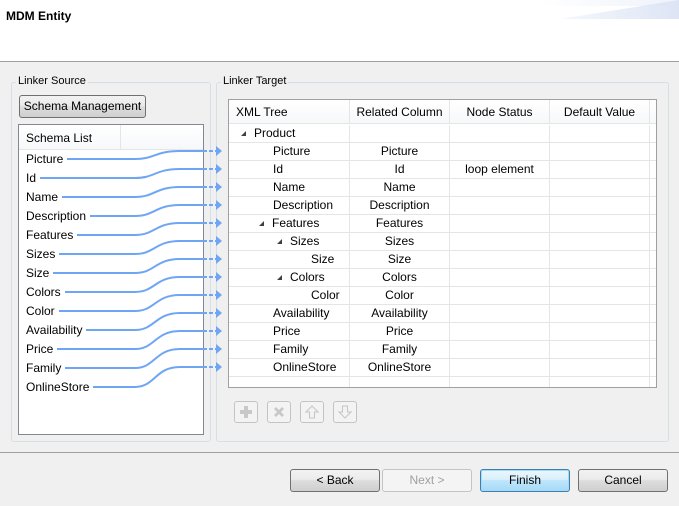  I want to click on table-row: OnlineStore OnlineStore, so click(442, 368).